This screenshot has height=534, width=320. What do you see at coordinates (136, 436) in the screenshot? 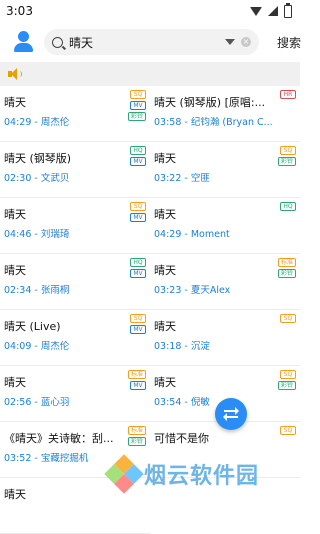
I see `song-badges: 标准 彩铃` at bounding box center [136, 436].